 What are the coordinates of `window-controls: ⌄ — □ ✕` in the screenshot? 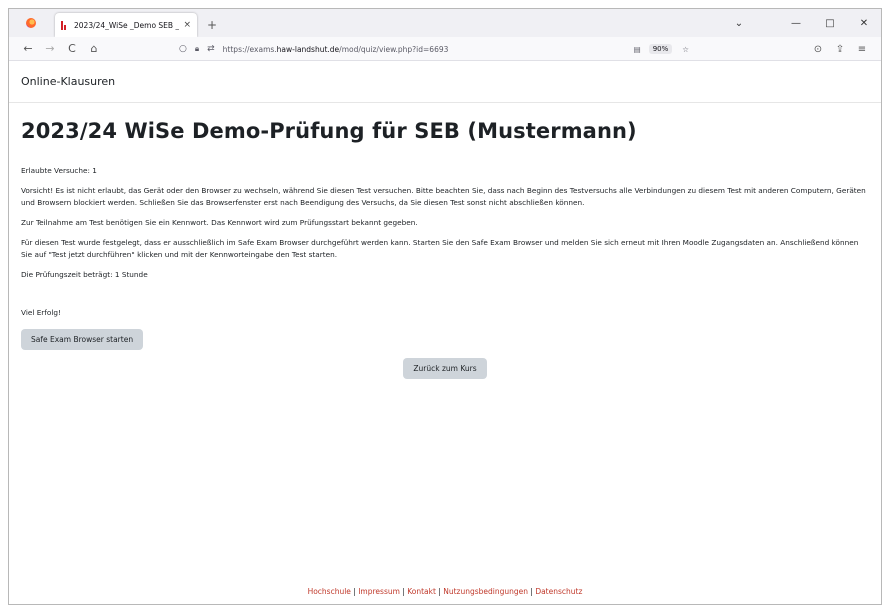 It's located at (800, 23).